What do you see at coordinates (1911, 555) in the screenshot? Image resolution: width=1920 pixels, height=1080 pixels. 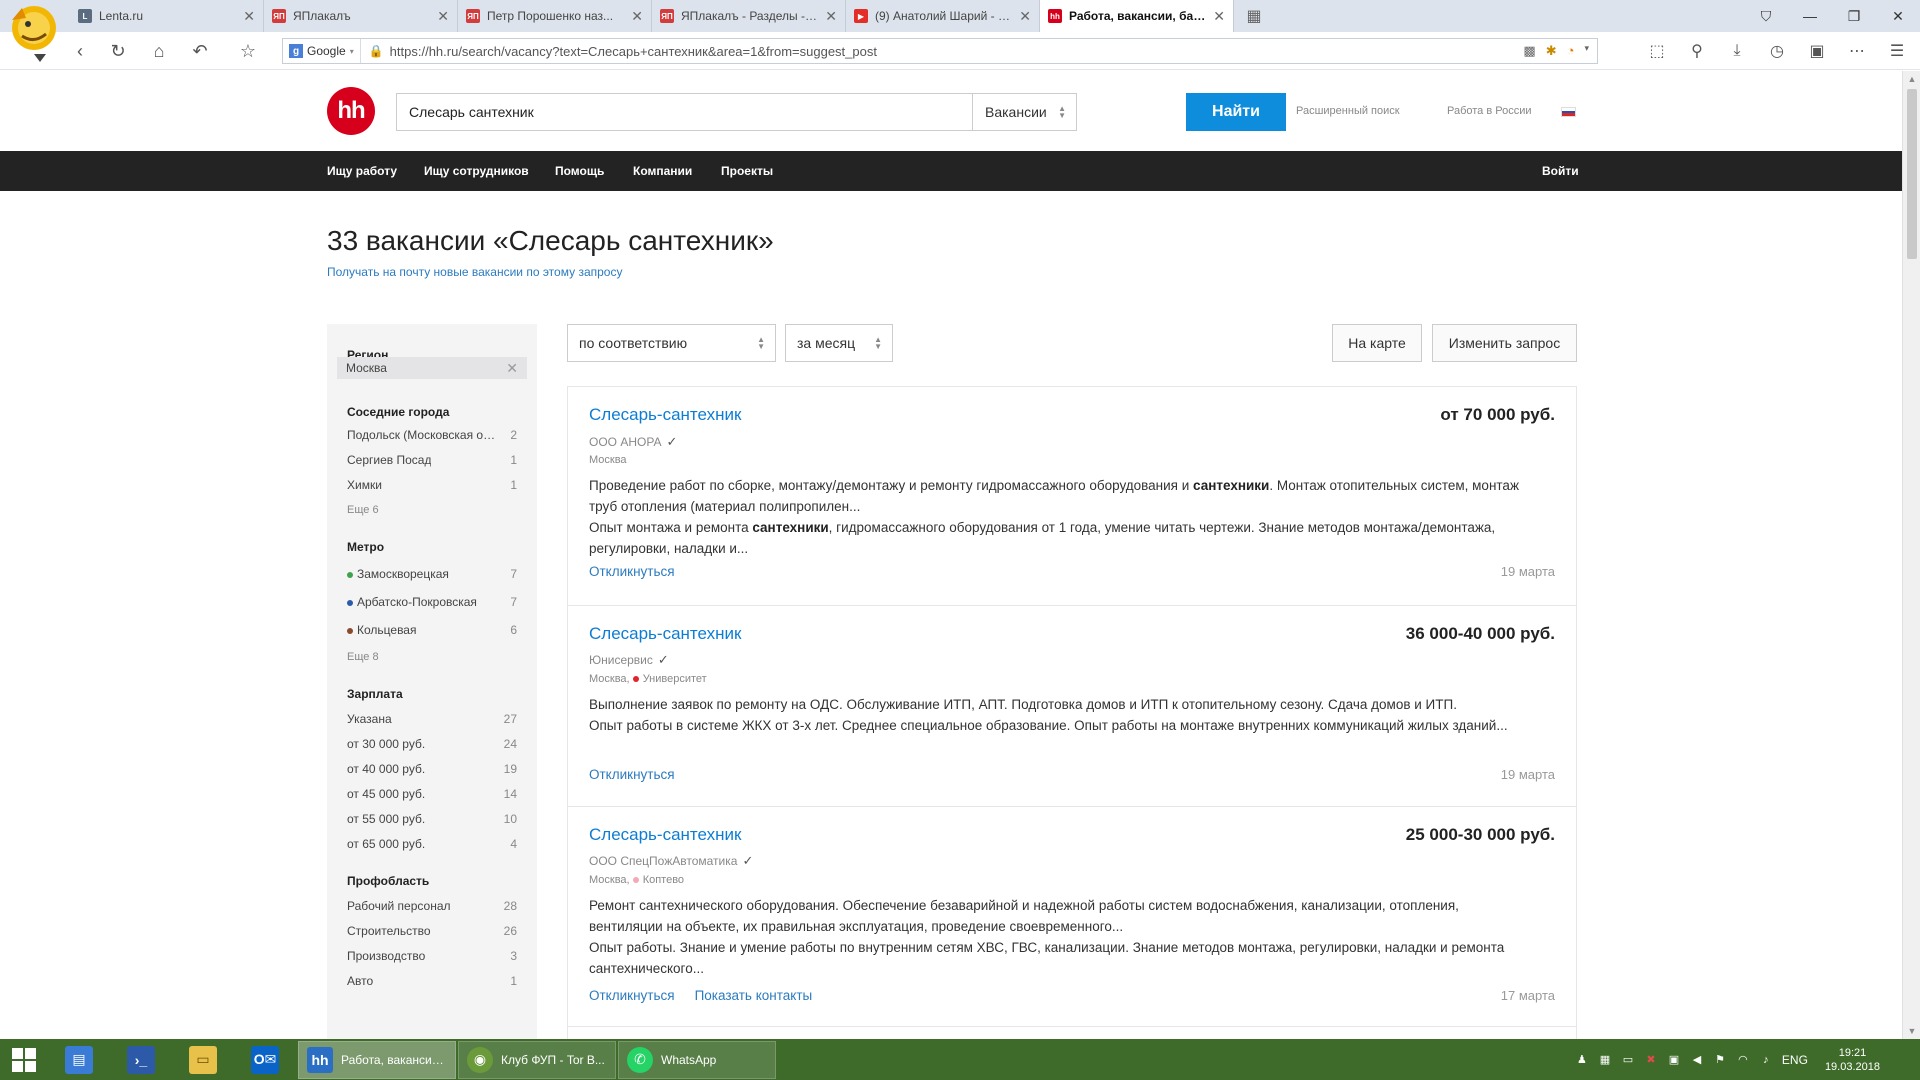 I see `page-scrollbar: ▲ ▼` at bounding box center [1911, 555].